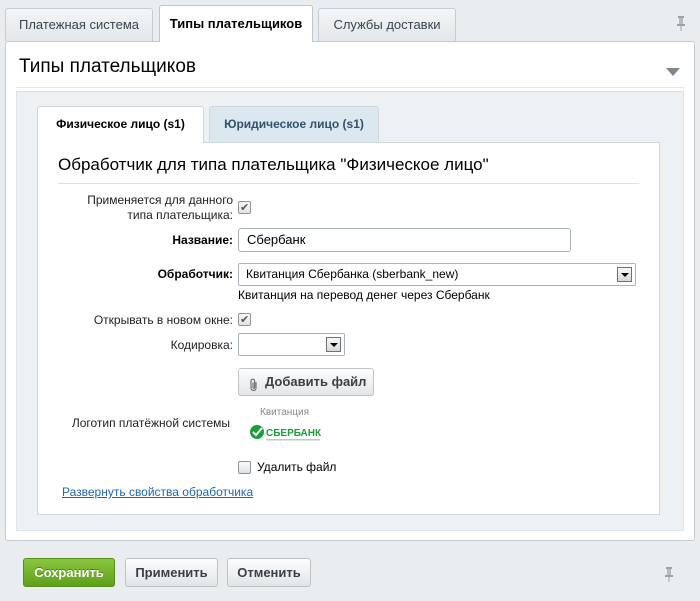  Describe the element at coordinates (404, 240) in the screenshot. I see `name-input: Сбербанк` at that location.